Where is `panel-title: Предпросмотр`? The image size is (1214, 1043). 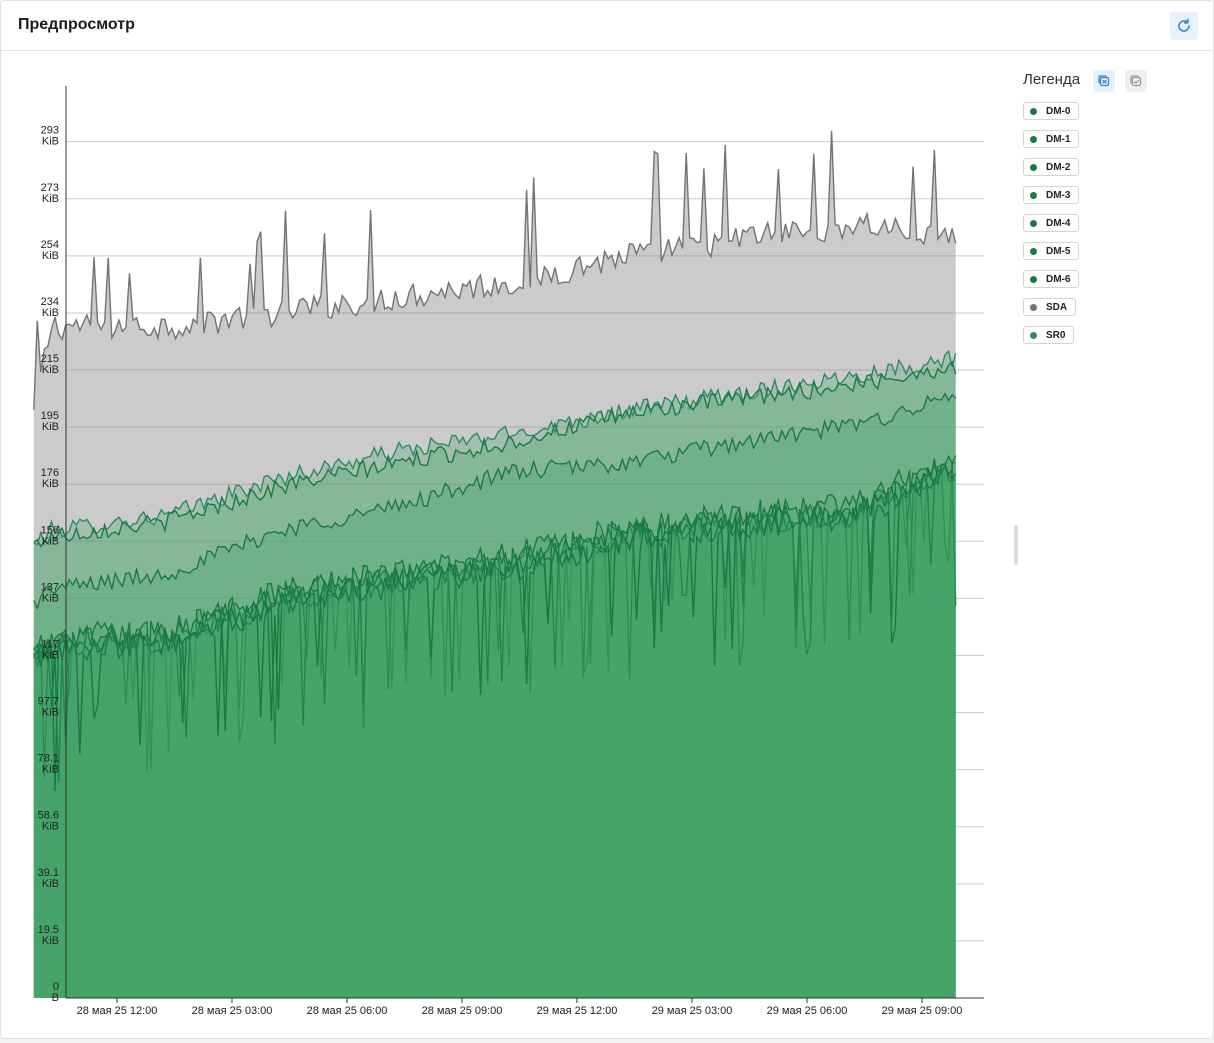 panel-title: Предпросмотр is located at coordinates (76, 24).